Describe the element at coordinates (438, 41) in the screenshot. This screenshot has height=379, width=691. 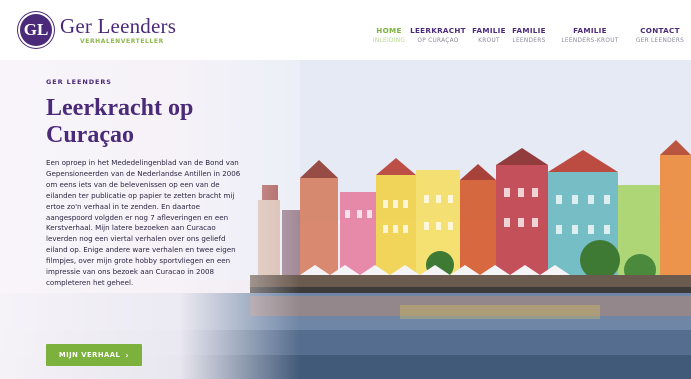
I see `nav-item-sublabel: OP CURAÇAO` at that location.